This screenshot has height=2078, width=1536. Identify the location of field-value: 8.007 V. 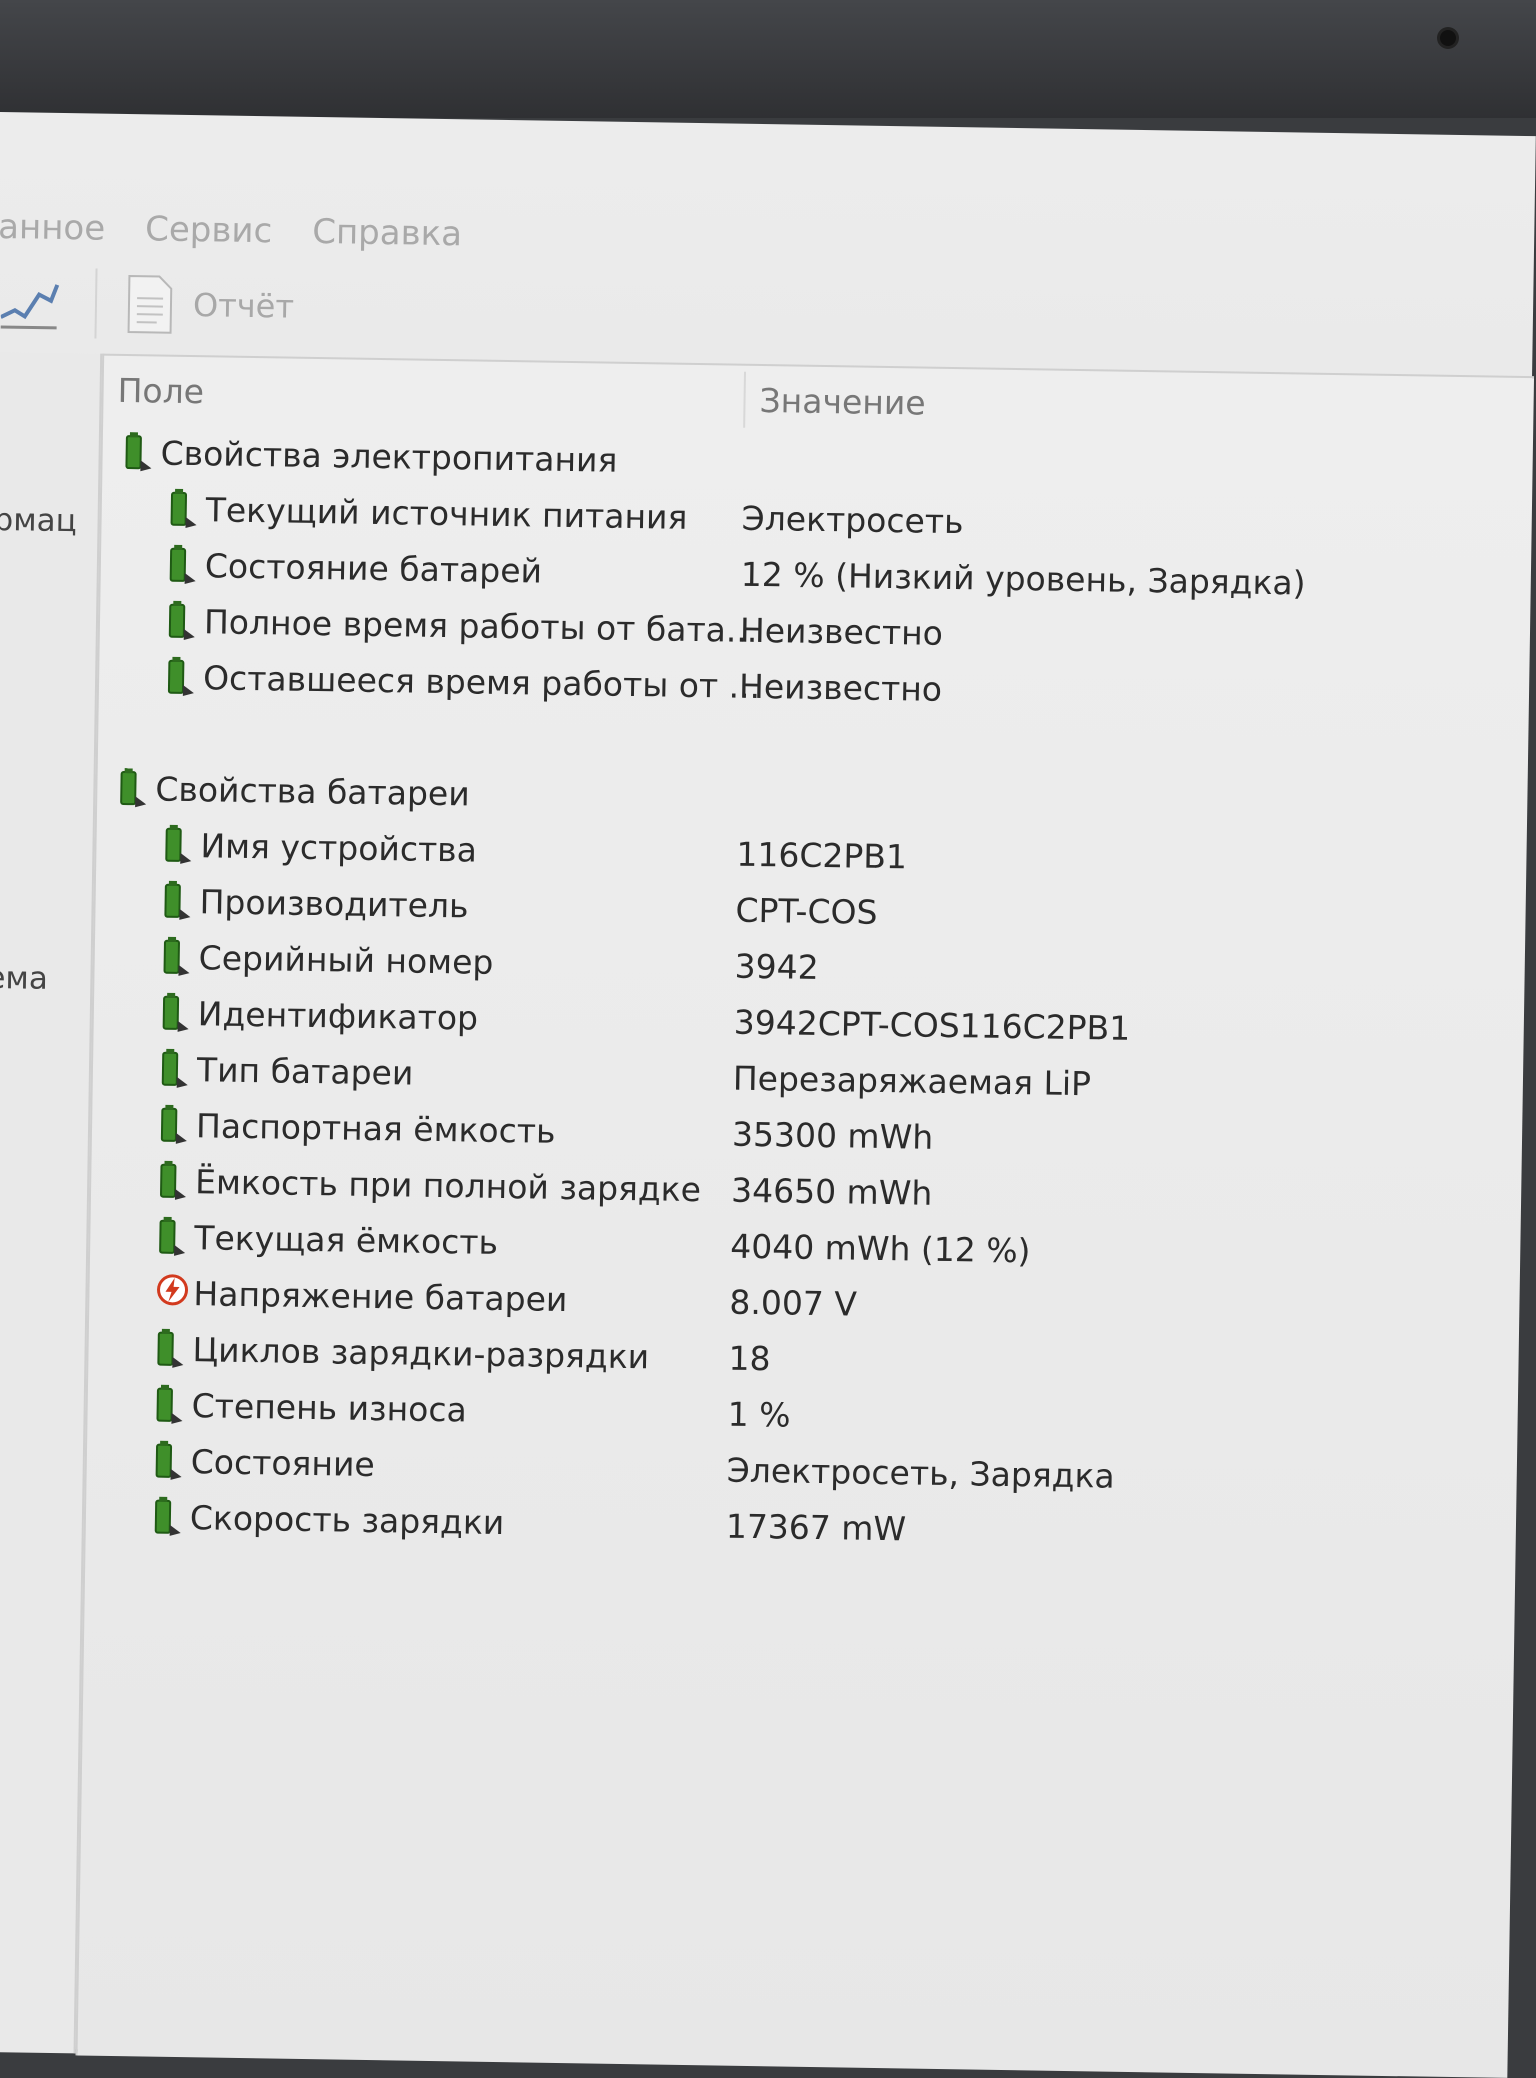
(793, 1302).